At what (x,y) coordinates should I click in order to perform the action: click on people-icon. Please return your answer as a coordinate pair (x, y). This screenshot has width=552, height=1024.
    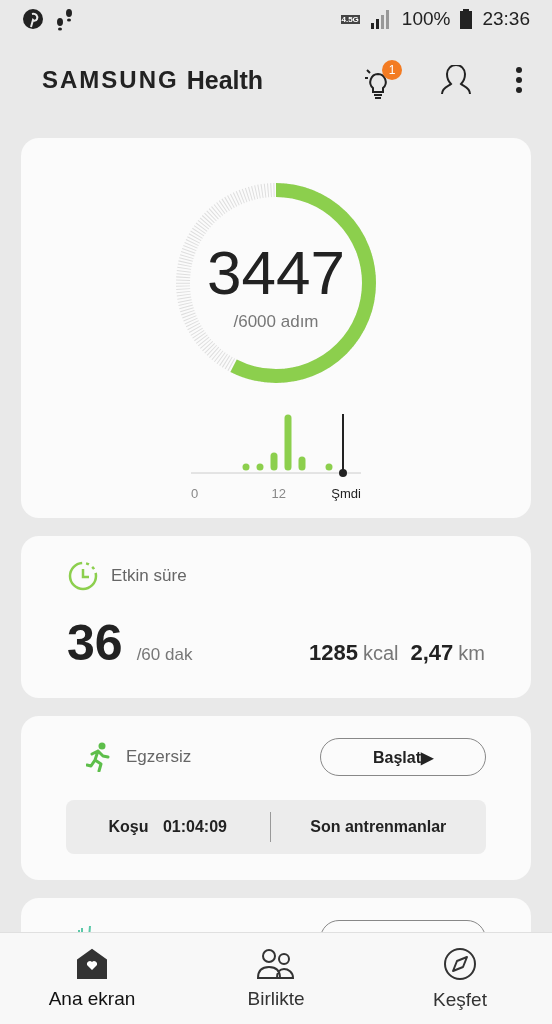
    Looking at the image, I should click on (276, 963).